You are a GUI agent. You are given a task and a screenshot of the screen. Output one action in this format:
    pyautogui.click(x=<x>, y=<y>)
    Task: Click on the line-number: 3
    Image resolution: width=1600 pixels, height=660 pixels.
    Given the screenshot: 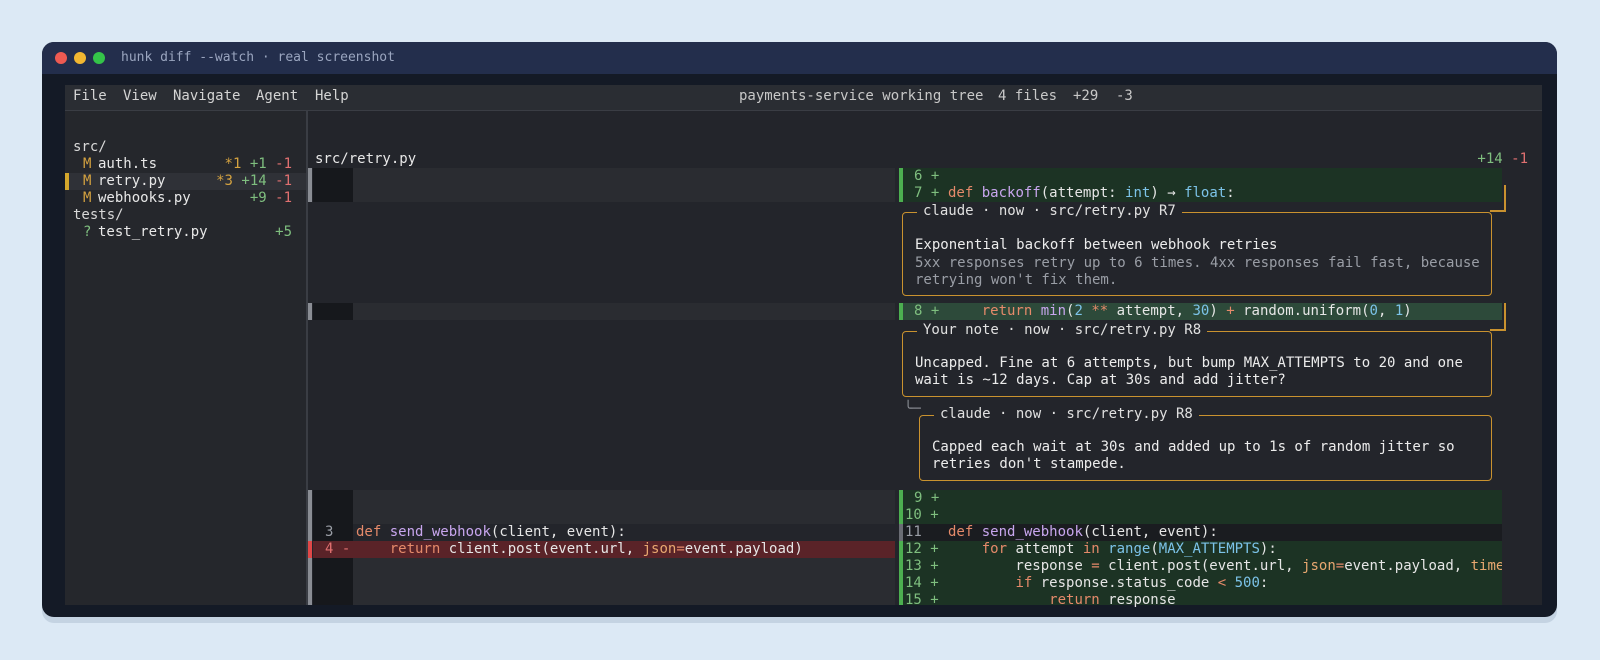 What is the action you would take?
    pyautogui.click(x=329, y=532)
    